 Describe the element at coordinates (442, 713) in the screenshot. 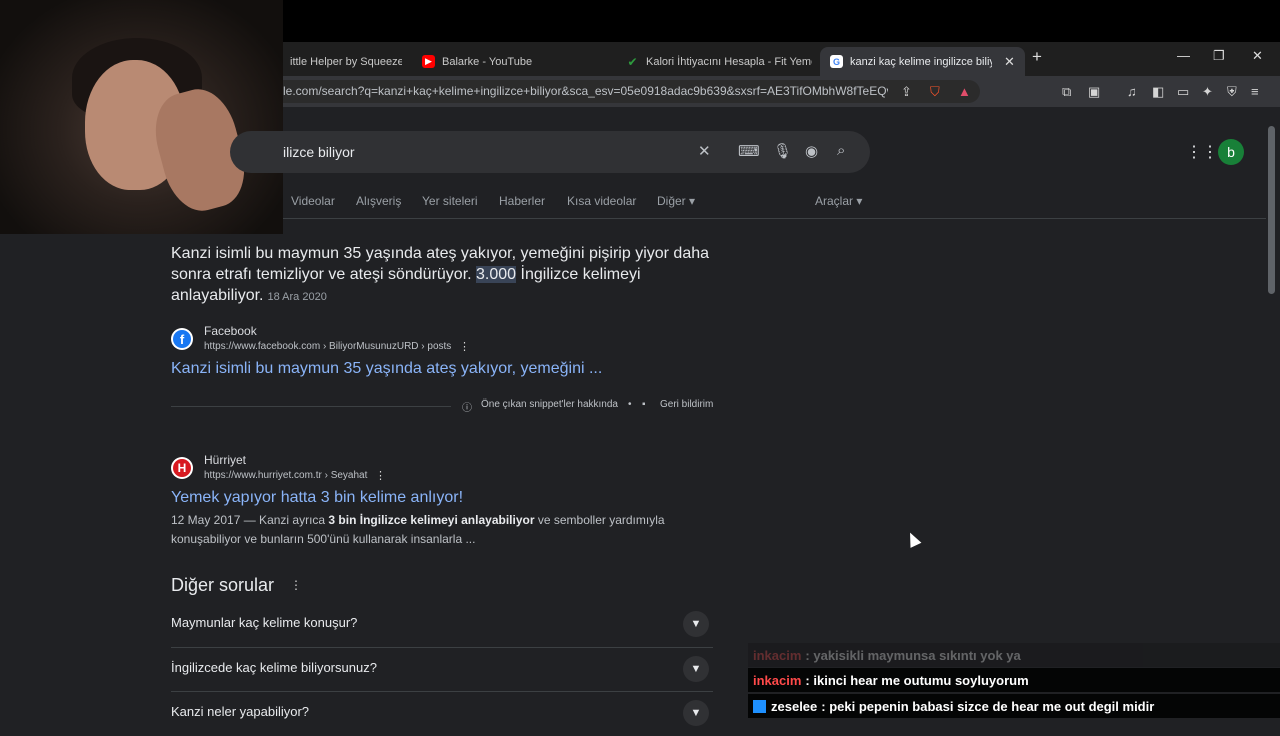

I see `paa-item: Kanzi neler yapabiliyor? ▼` at that location.